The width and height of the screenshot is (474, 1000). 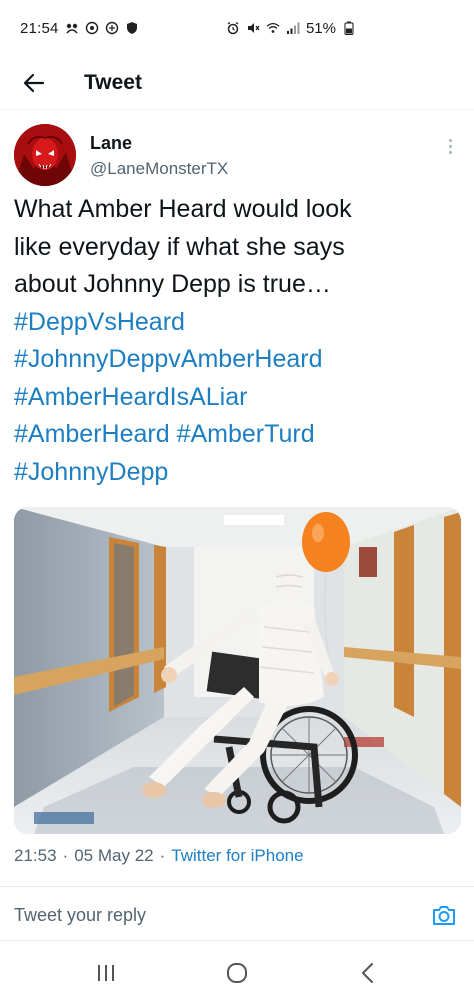 I want to click on tweet-source-link: Twitter for iPhone, so click(x=237, y=856).